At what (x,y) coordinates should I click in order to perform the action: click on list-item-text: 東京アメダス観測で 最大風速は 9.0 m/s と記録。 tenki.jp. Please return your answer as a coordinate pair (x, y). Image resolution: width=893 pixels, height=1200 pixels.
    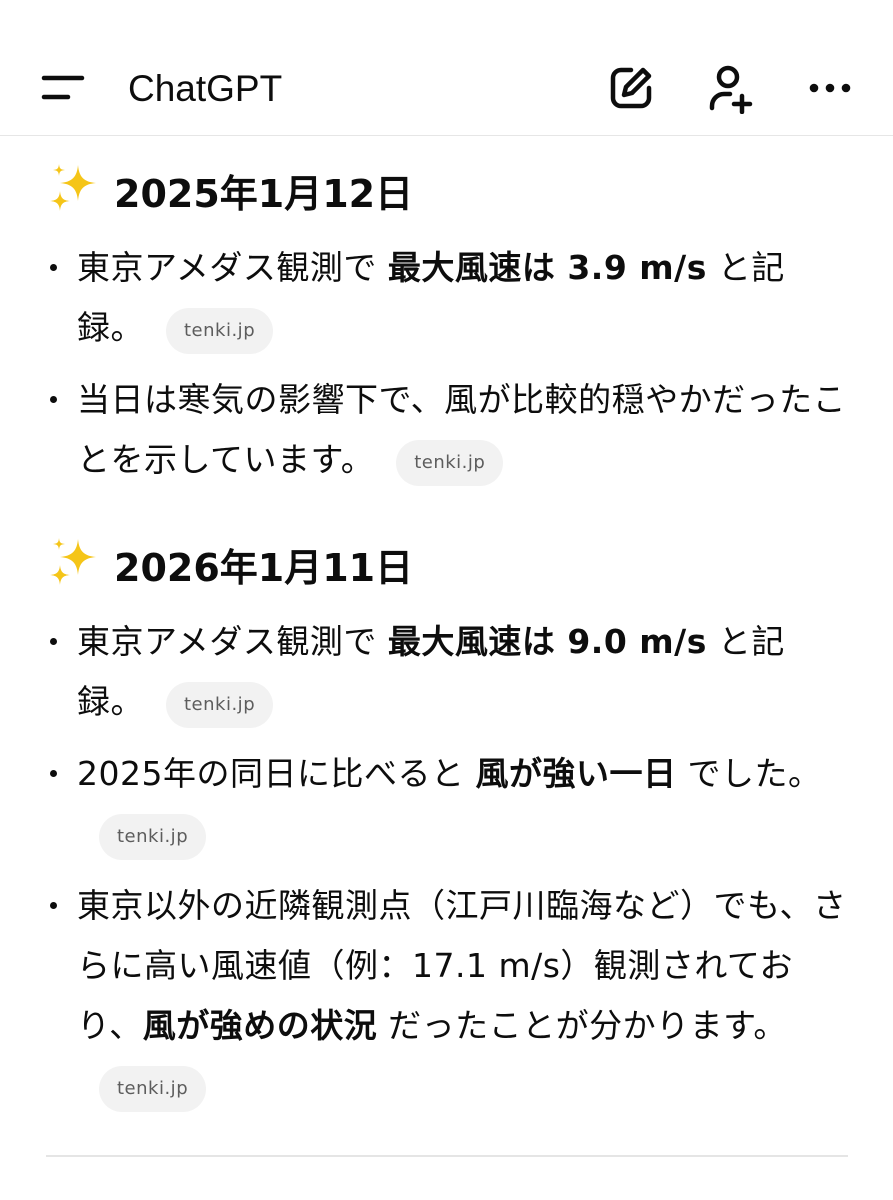
    Looking at the image, I should click on (462, 672).